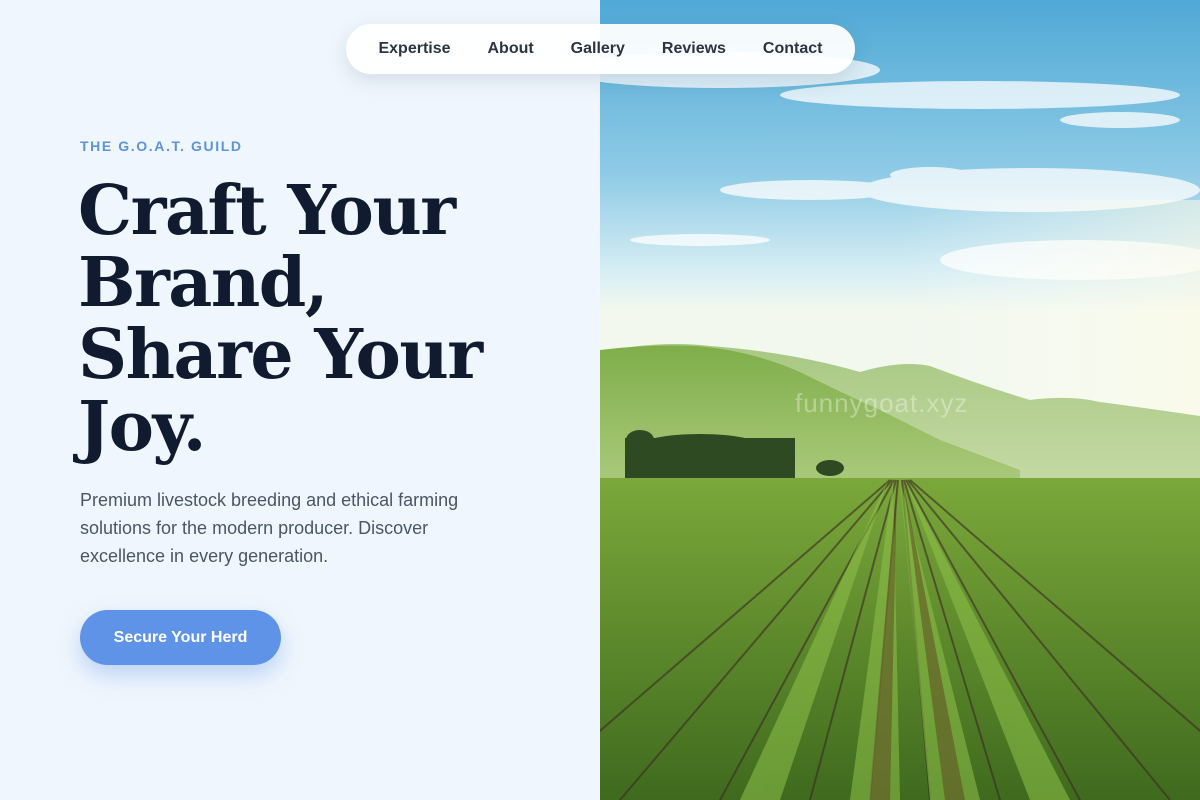 This screenshot has height=800, width=1200. I want to click on nav-link-about: About, so click(511, 49).